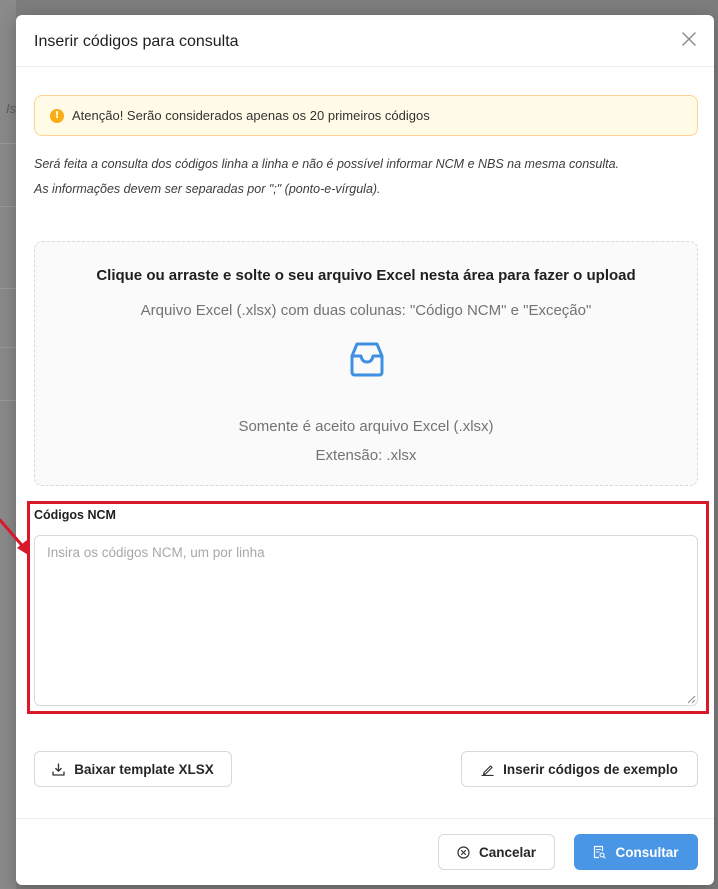 This screenshot has width=718, height=889. What do you see at coordinates (367, 359) in the screenshot?
I see `inbox-icon` at bounding box center [367, 359].